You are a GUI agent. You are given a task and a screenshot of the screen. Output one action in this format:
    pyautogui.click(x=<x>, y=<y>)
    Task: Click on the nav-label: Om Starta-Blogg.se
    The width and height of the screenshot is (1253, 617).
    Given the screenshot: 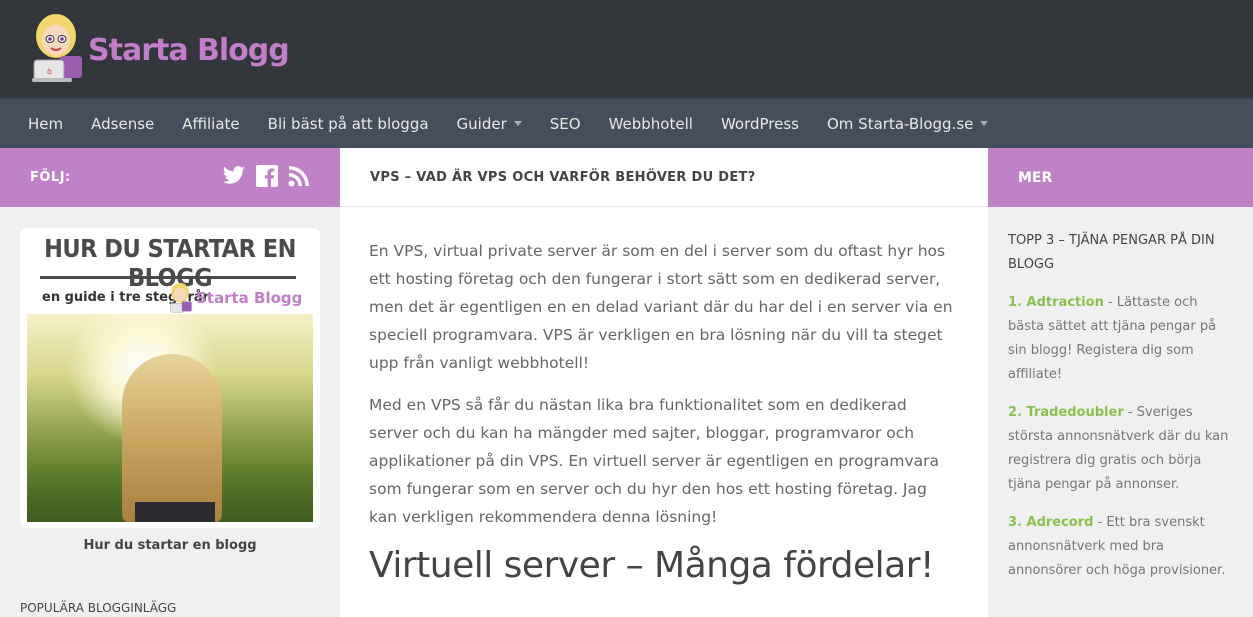 What is the action you would take?
    pyautogui.click(x=900, y=123)
    